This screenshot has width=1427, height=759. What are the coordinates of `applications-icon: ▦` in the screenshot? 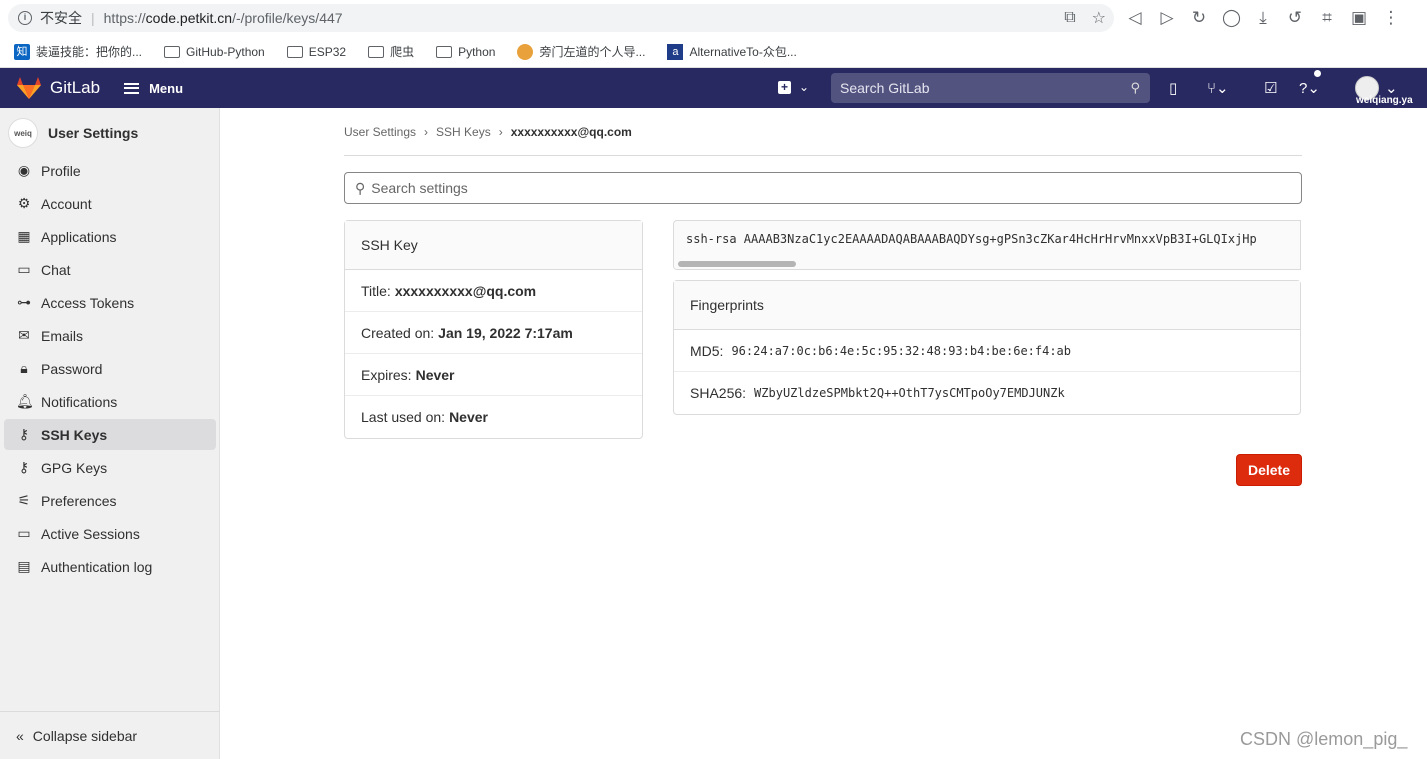 It's located at (24, 236).